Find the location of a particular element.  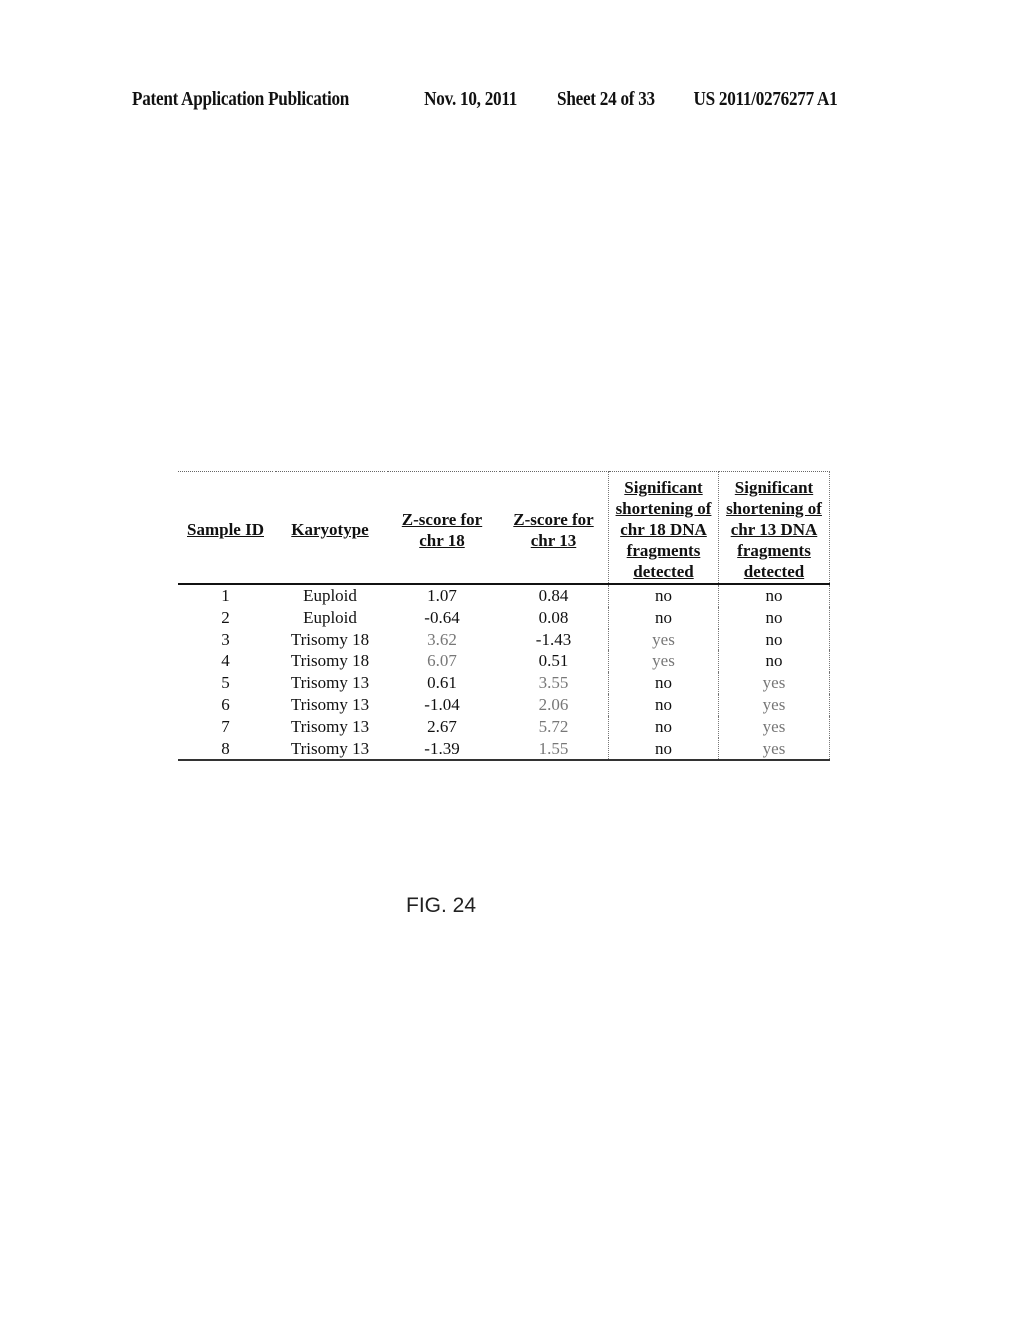

col-header-sample-id: Sample ID is located at coordinates (226, 528).